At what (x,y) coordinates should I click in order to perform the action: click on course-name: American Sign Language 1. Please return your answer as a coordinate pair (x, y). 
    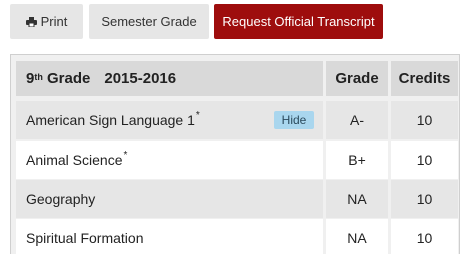
    Looking at the image, I should click on (110, 120).